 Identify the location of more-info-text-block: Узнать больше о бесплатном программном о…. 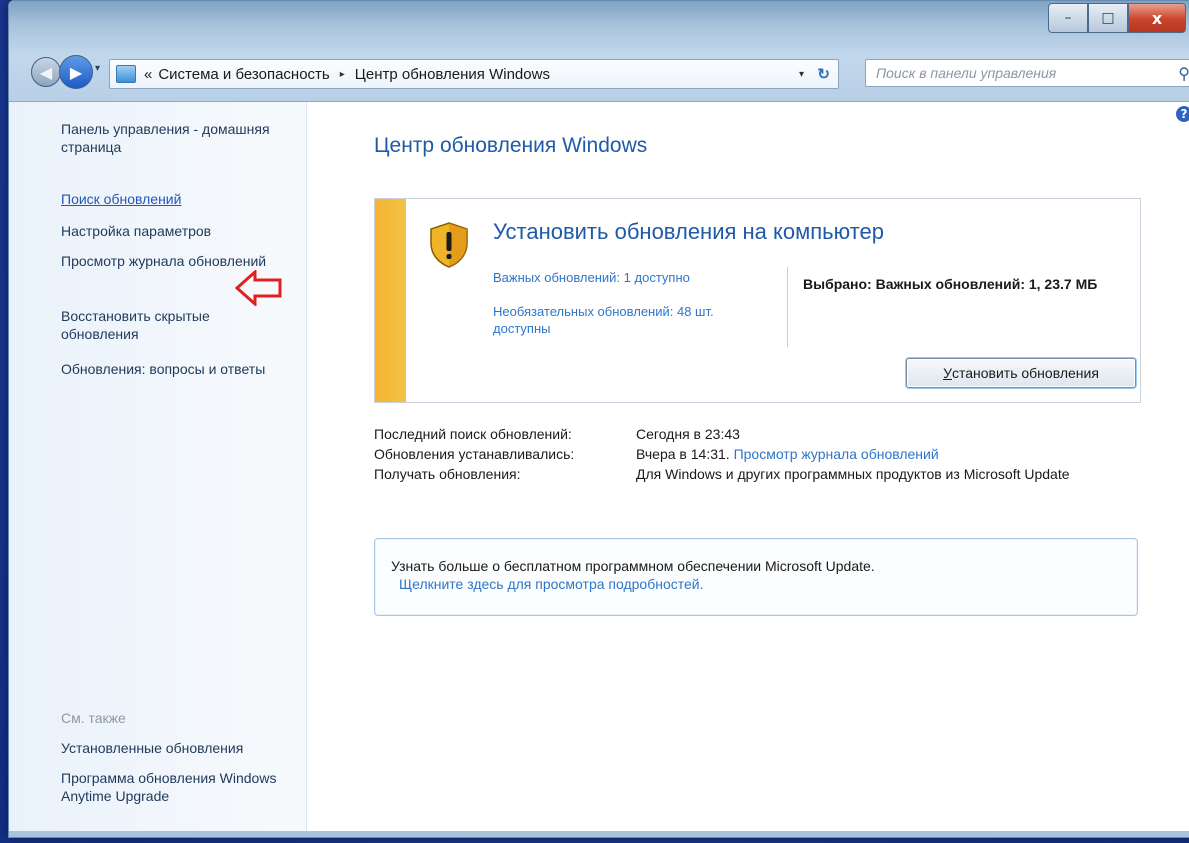
(633, 575).